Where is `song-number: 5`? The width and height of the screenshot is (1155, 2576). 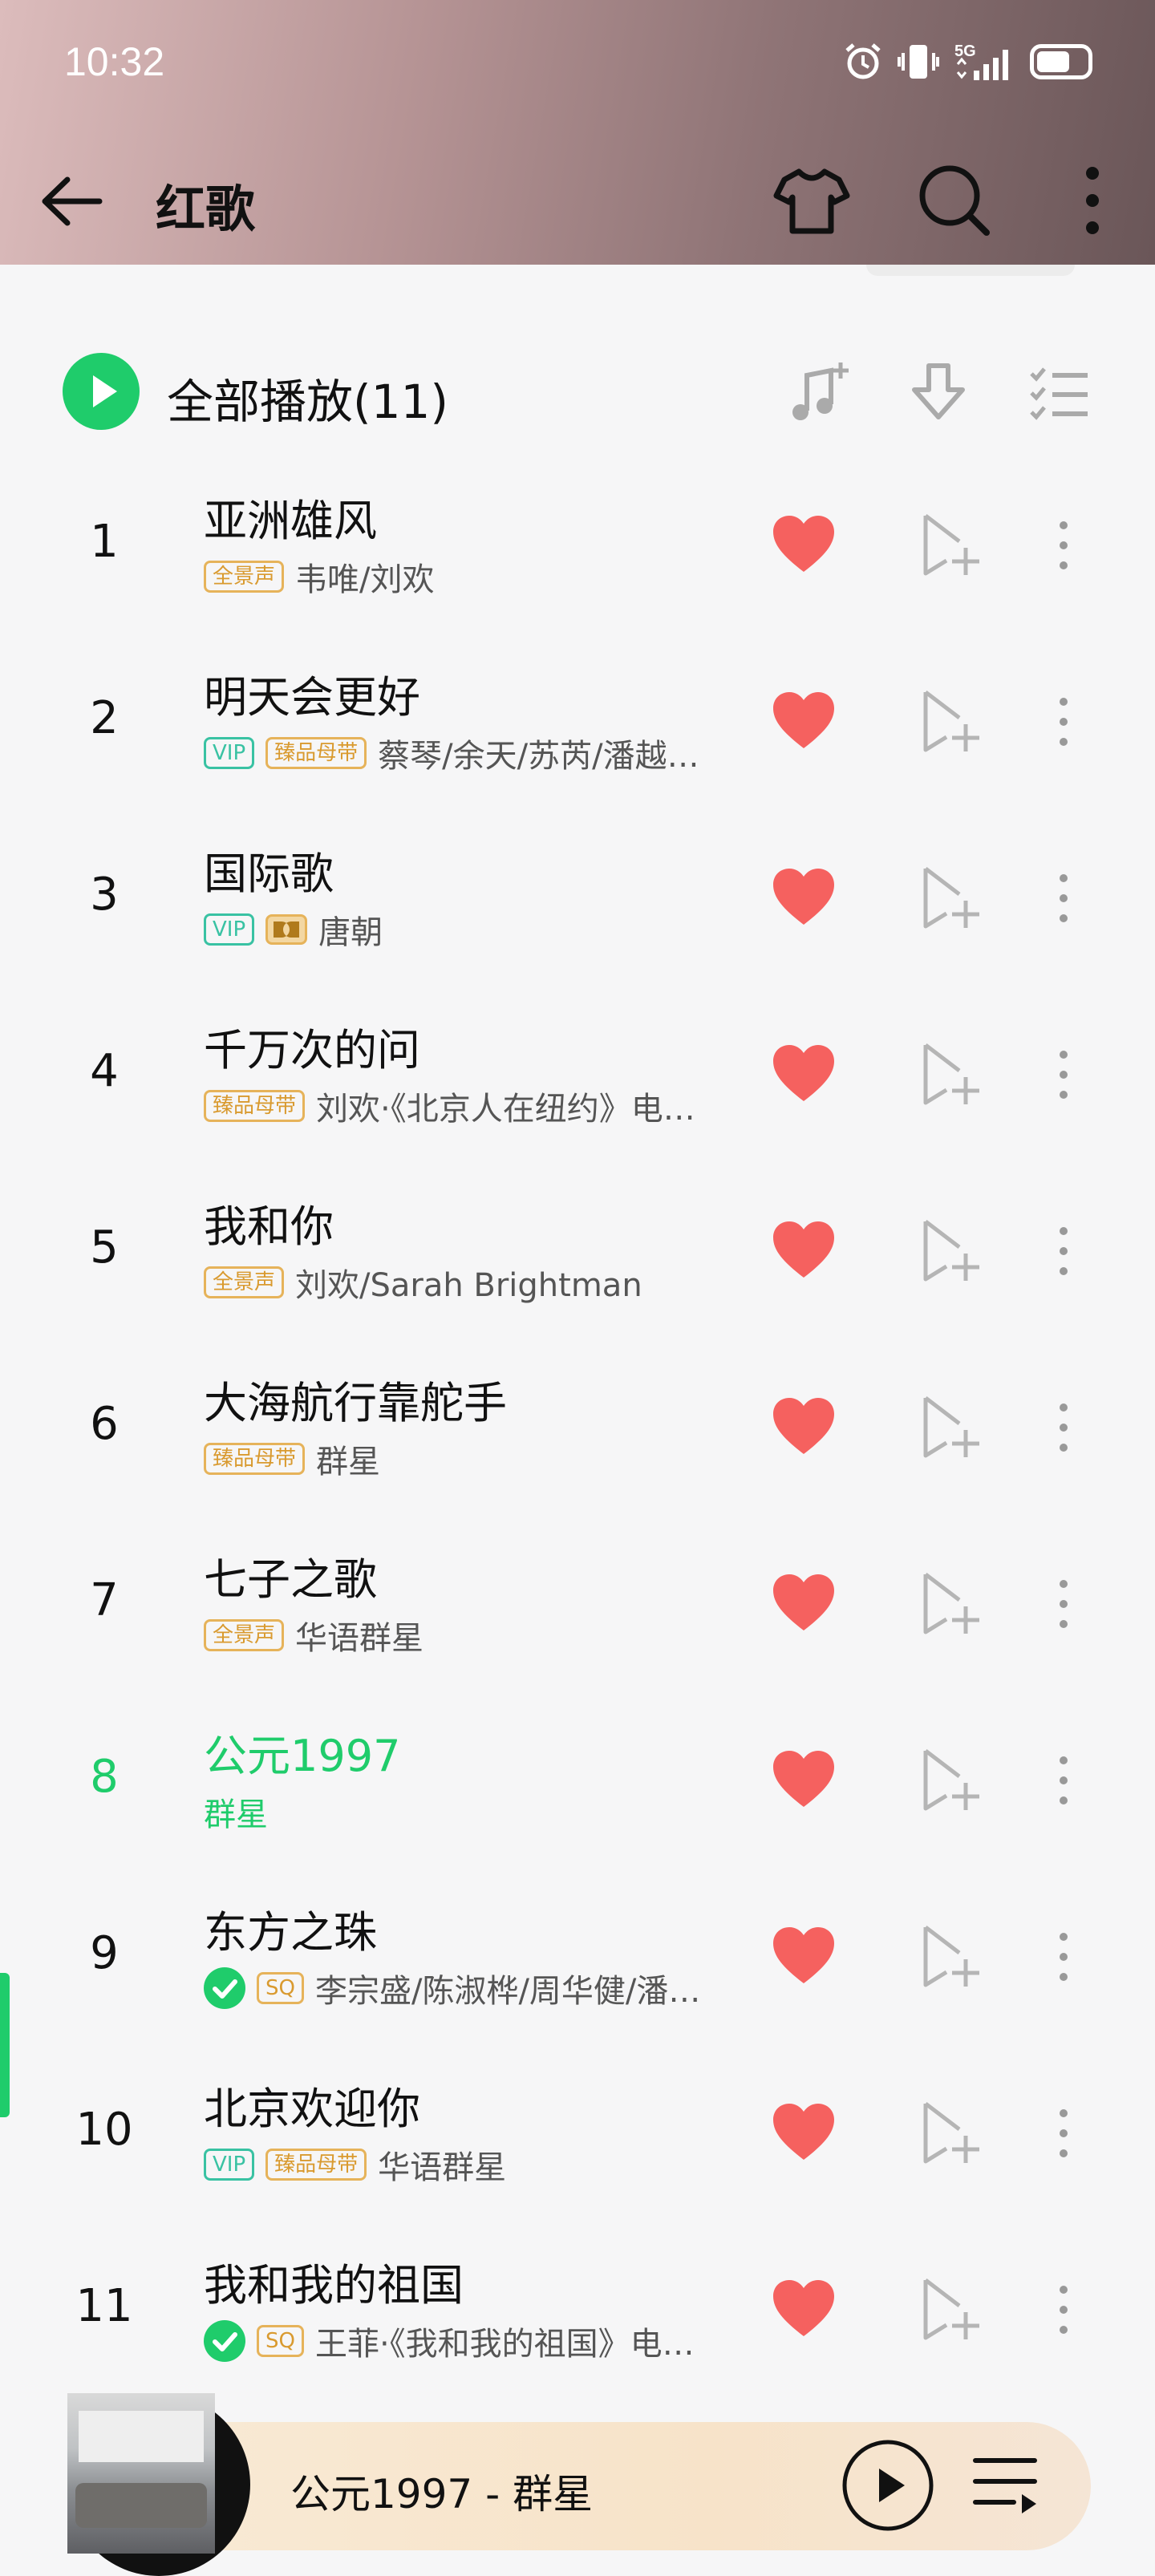 song-number: 5 is located at coordinates (104, 1247).